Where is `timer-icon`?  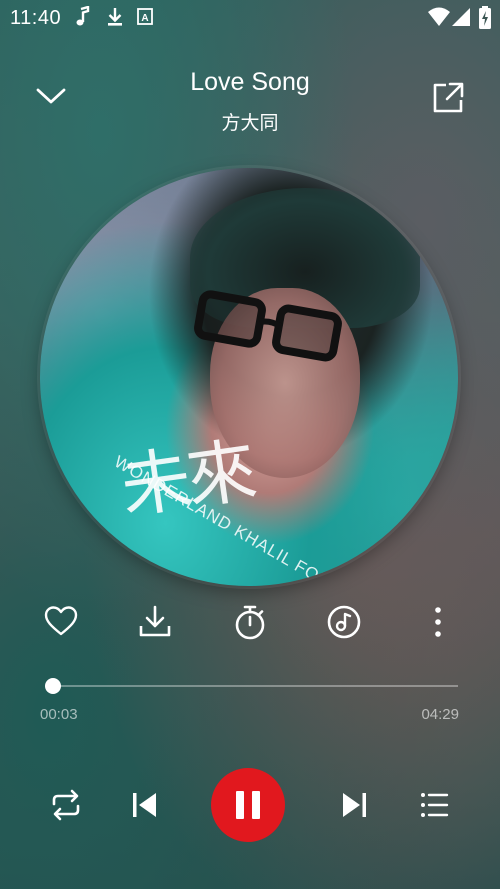
timer-icon is located at coordinates (250, 622).